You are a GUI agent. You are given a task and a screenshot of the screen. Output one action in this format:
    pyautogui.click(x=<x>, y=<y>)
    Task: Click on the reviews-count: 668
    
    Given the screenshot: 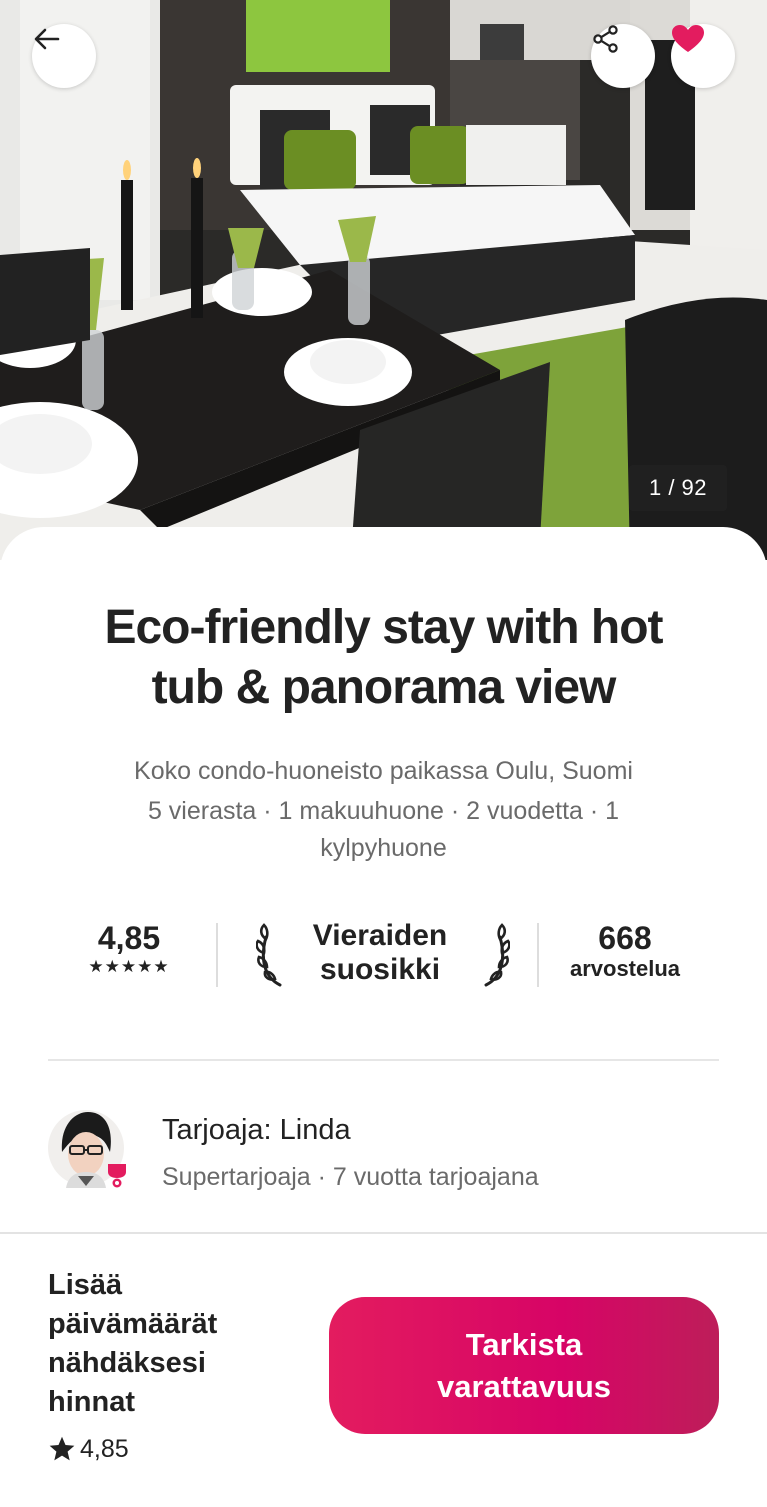 What is the action you would take?
    pyautogui.click(x=625, y=938)
    